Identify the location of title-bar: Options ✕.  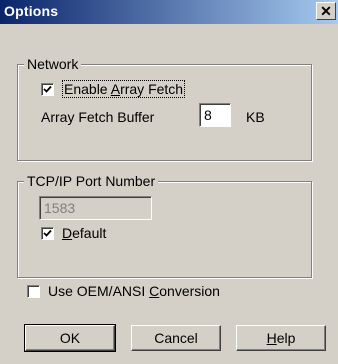
(169, 12).